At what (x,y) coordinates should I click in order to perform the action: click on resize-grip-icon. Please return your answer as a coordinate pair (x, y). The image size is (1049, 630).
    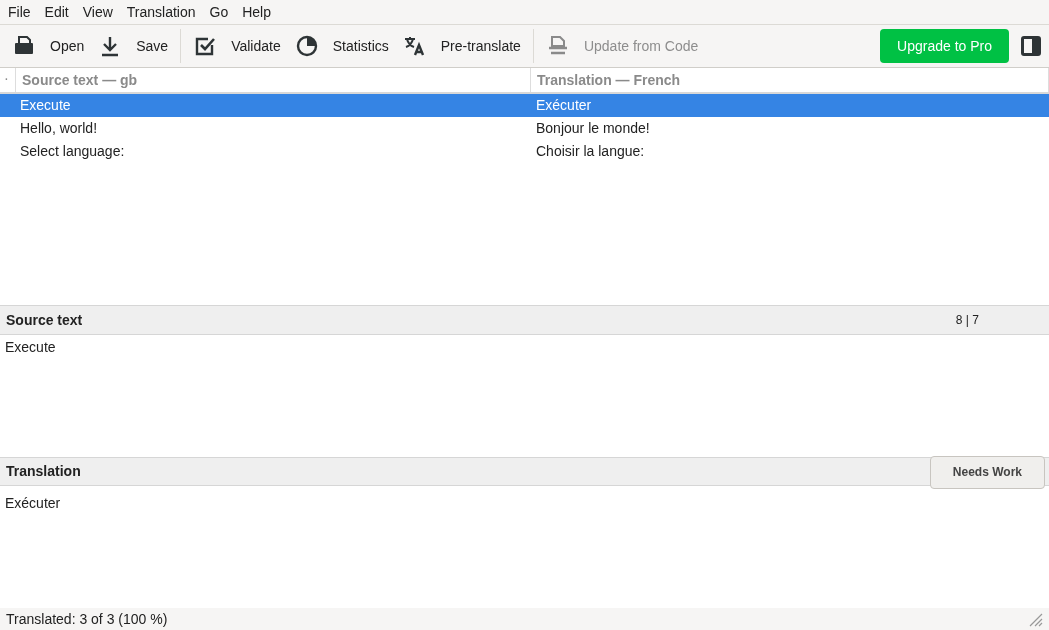
    Looking at the image, I should click on (1035, 619).